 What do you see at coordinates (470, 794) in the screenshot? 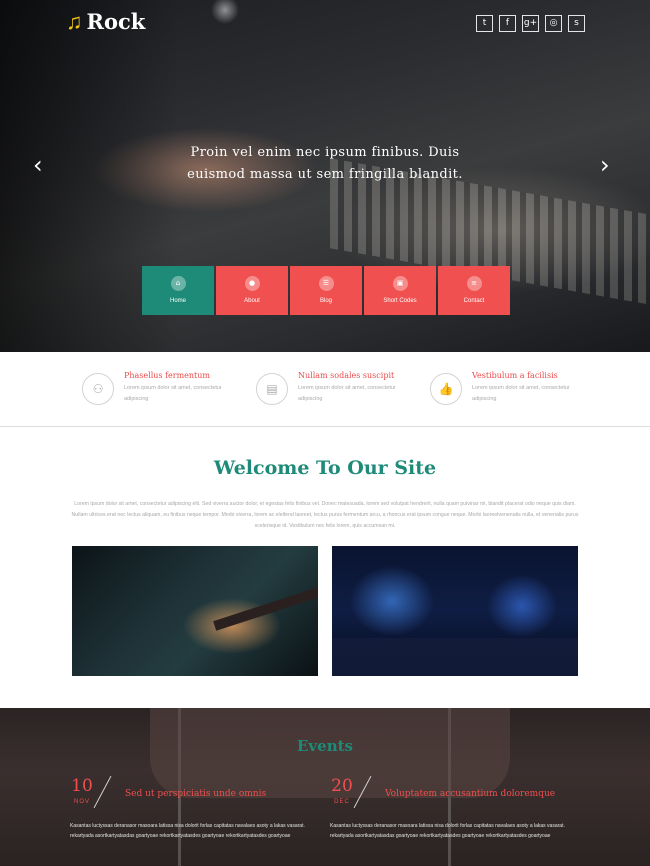
I see `event-title: Voluptatem accusantium doloremque` at bounding box center [470, 794].